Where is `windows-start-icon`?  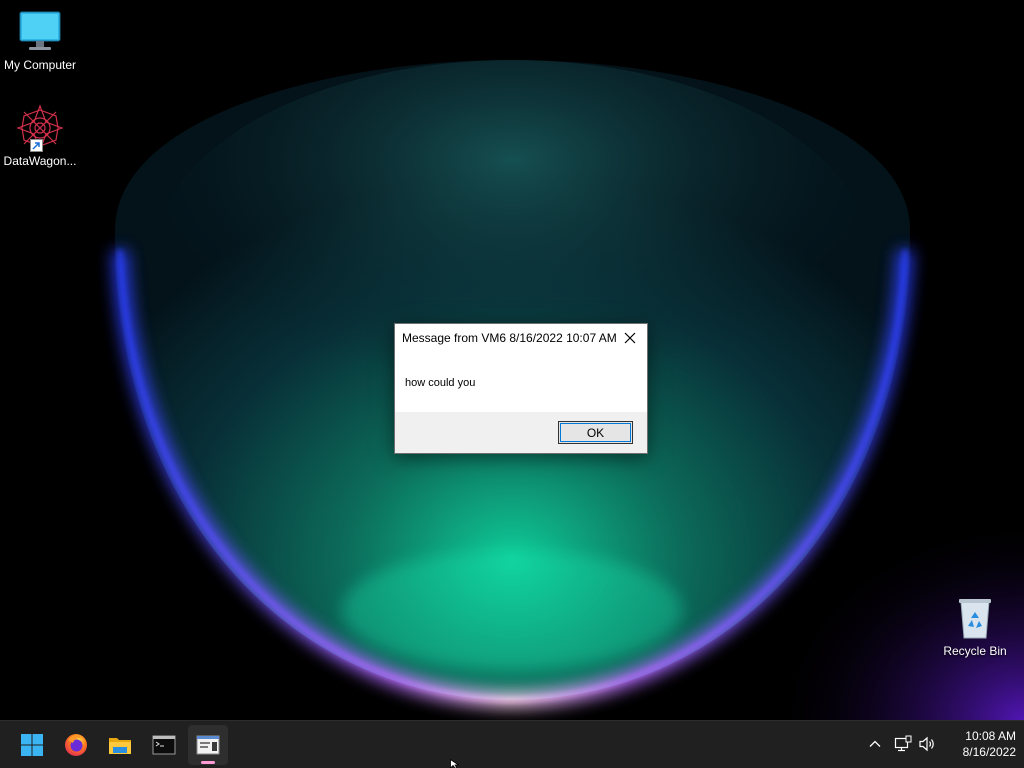
windows-start-icon is located at coordinates (32, 745).